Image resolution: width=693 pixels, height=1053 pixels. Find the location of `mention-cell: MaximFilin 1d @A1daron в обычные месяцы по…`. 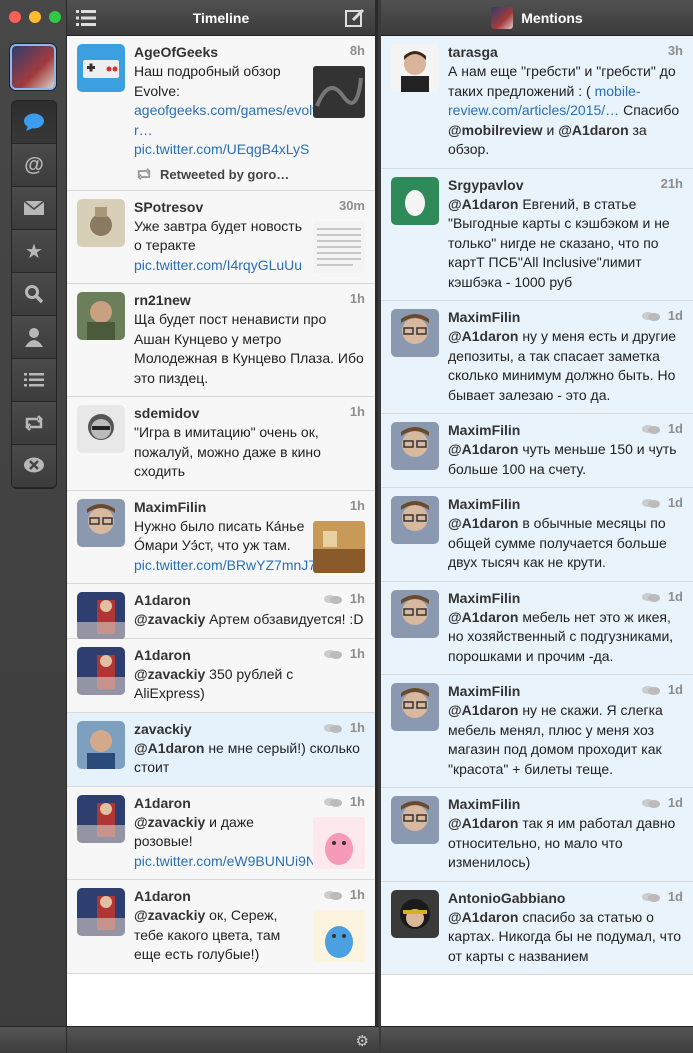

mention-cell: MaximFilin 1d @A1daron в обычные месяцы по… is located at coordinates (537, 535).